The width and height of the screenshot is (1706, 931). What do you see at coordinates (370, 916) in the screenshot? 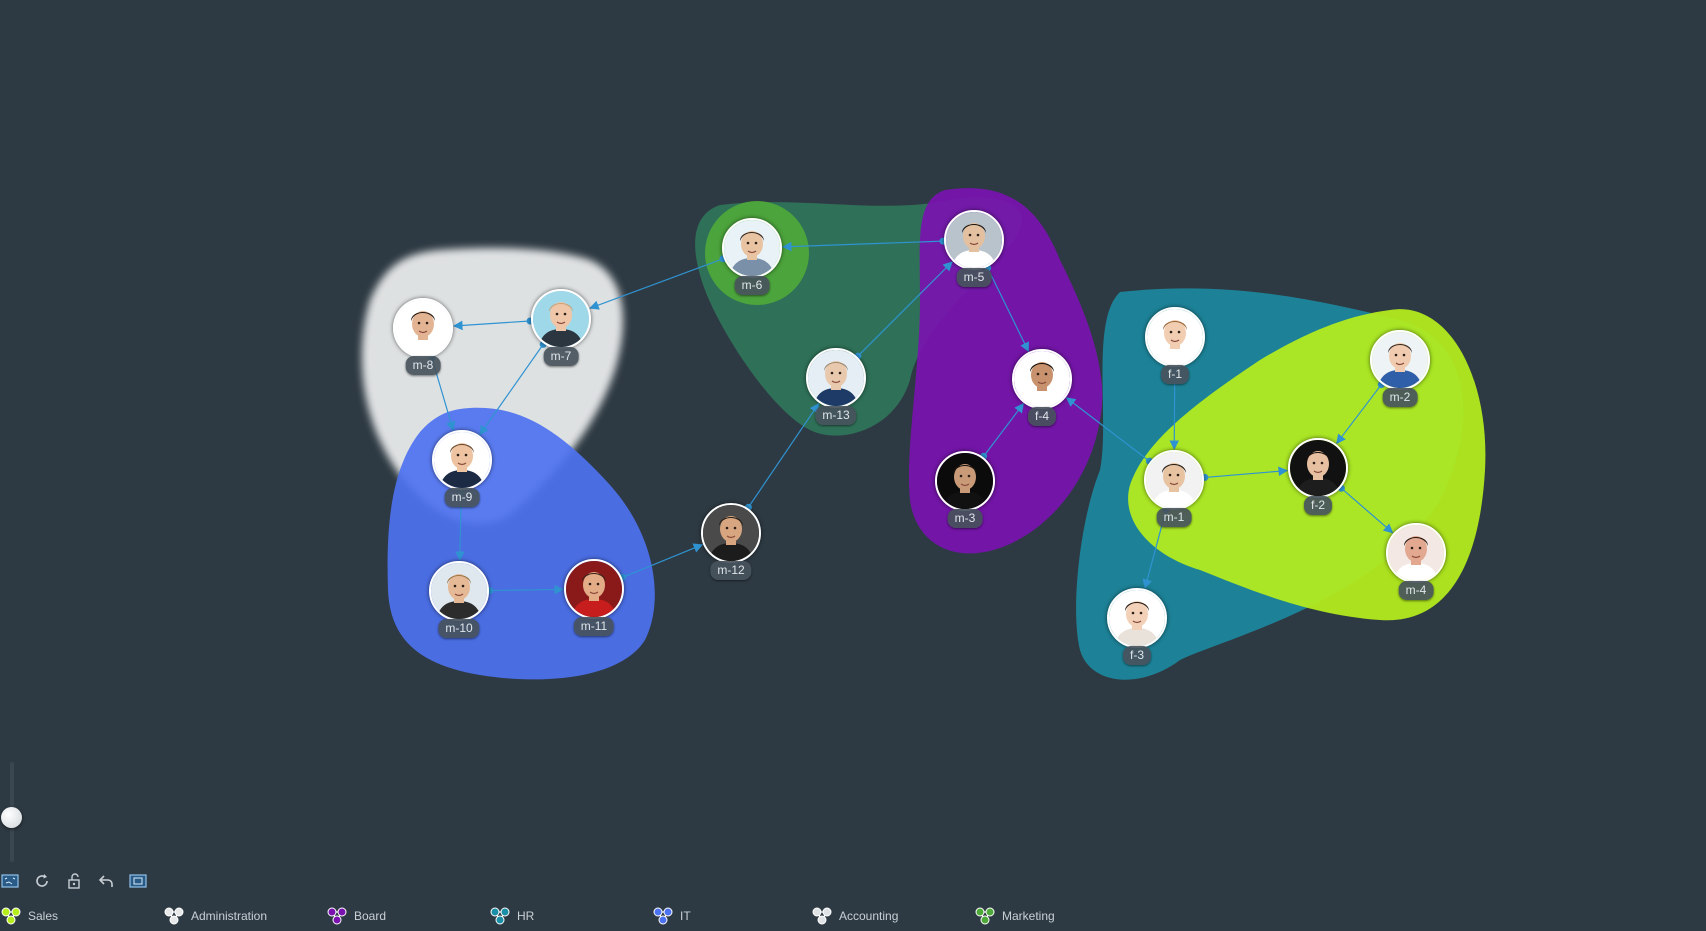
I see `legend-label: Board` at bounding box center [370, 916].